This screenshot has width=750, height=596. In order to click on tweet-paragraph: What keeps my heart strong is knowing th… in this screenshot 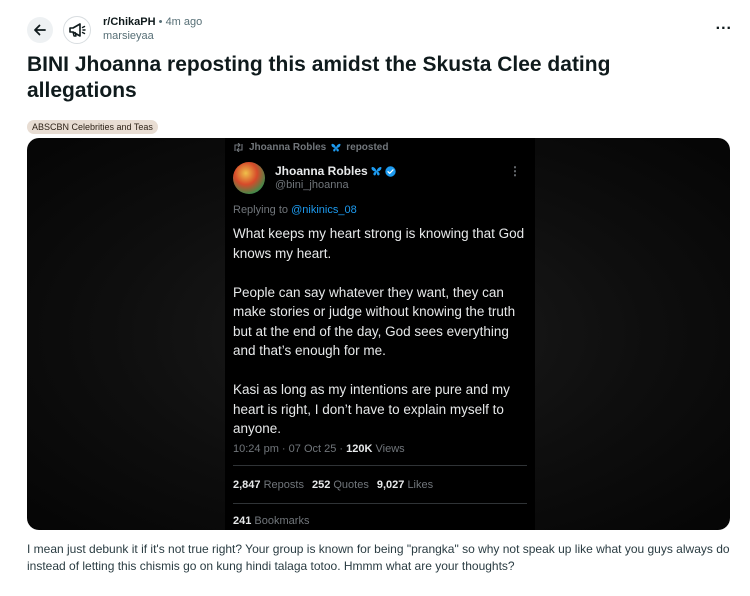, I will do `click(379, 243)`.